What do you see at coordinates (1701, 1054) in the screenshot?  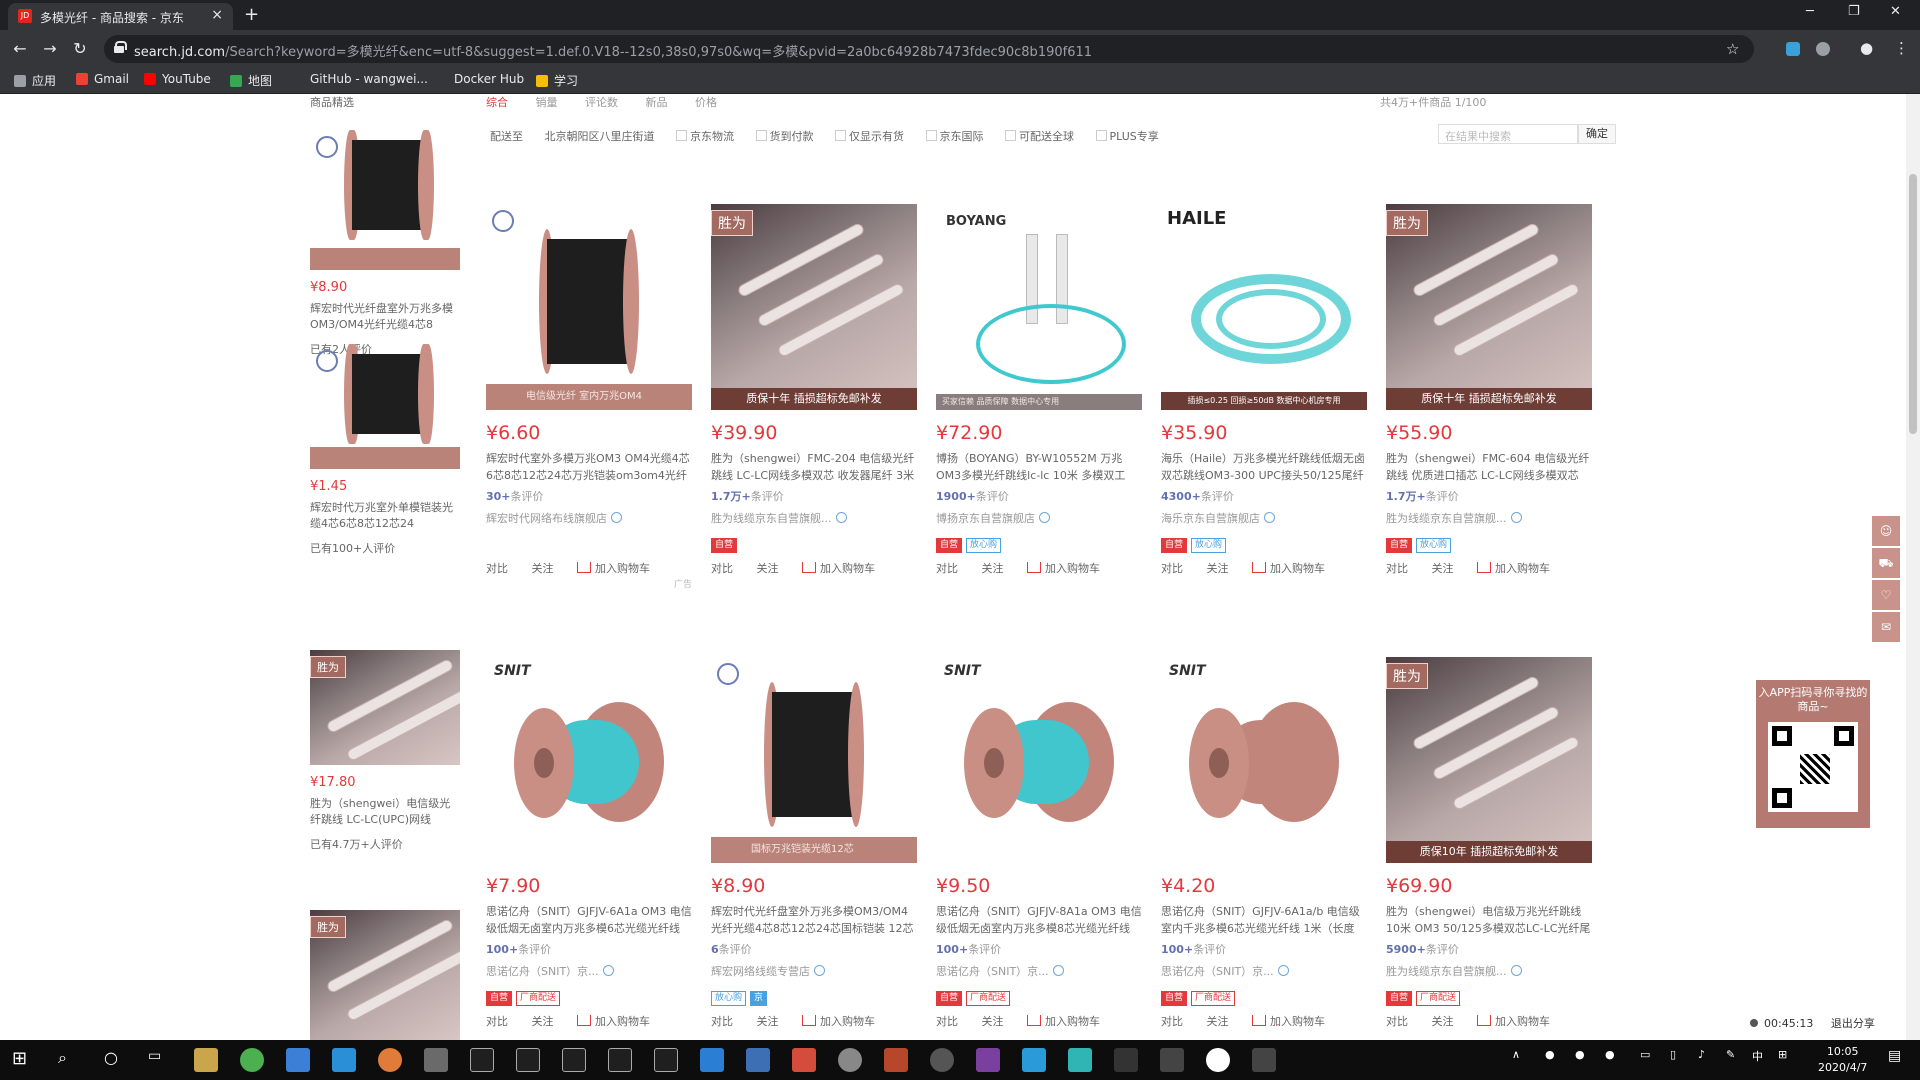 I see `volume-icon: ♪` at bounding box center [1701, 1054].